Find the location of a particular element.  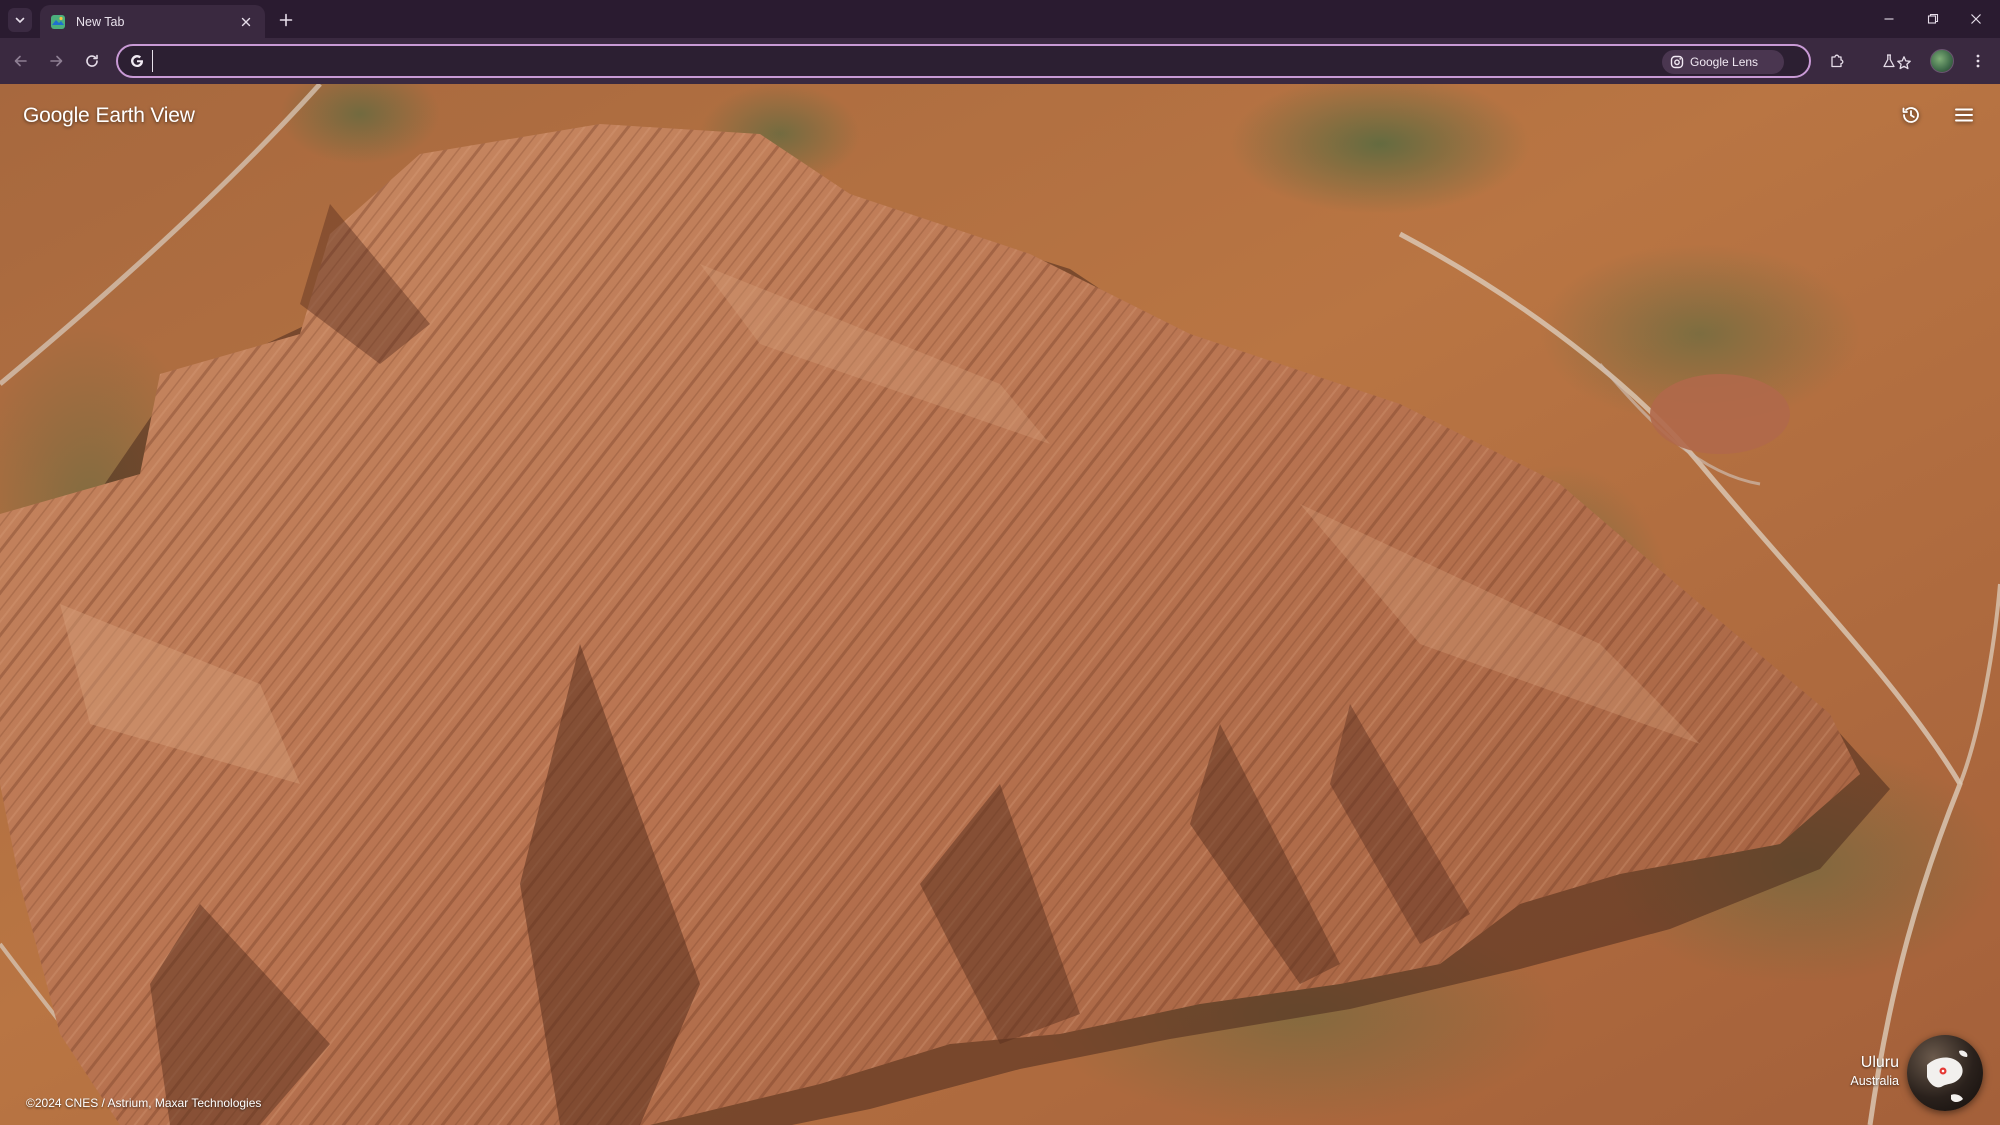

tab-new-tab: New Tab is located at coordinates (152, 21).